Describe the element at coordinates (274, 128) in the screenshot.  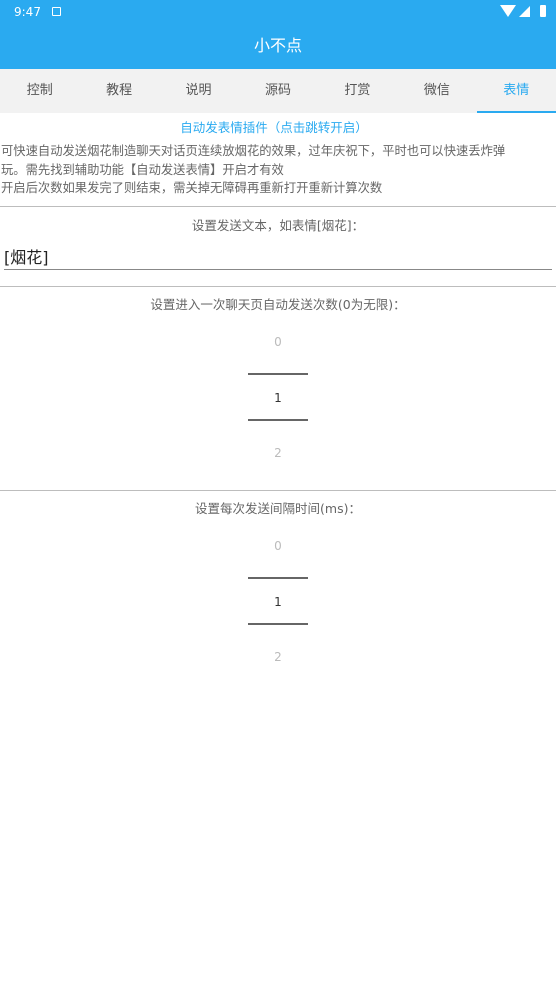
I see `plugin-enable-link: 自动发表情插件（点击跳转开启）` at that location.